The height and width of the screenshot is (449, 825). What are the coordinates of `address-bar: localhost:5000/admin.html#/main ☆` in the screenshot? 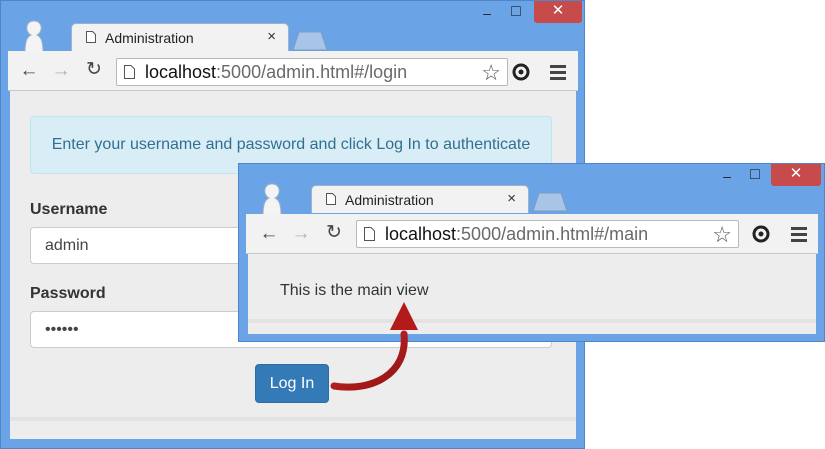 It's located at (547, 234).